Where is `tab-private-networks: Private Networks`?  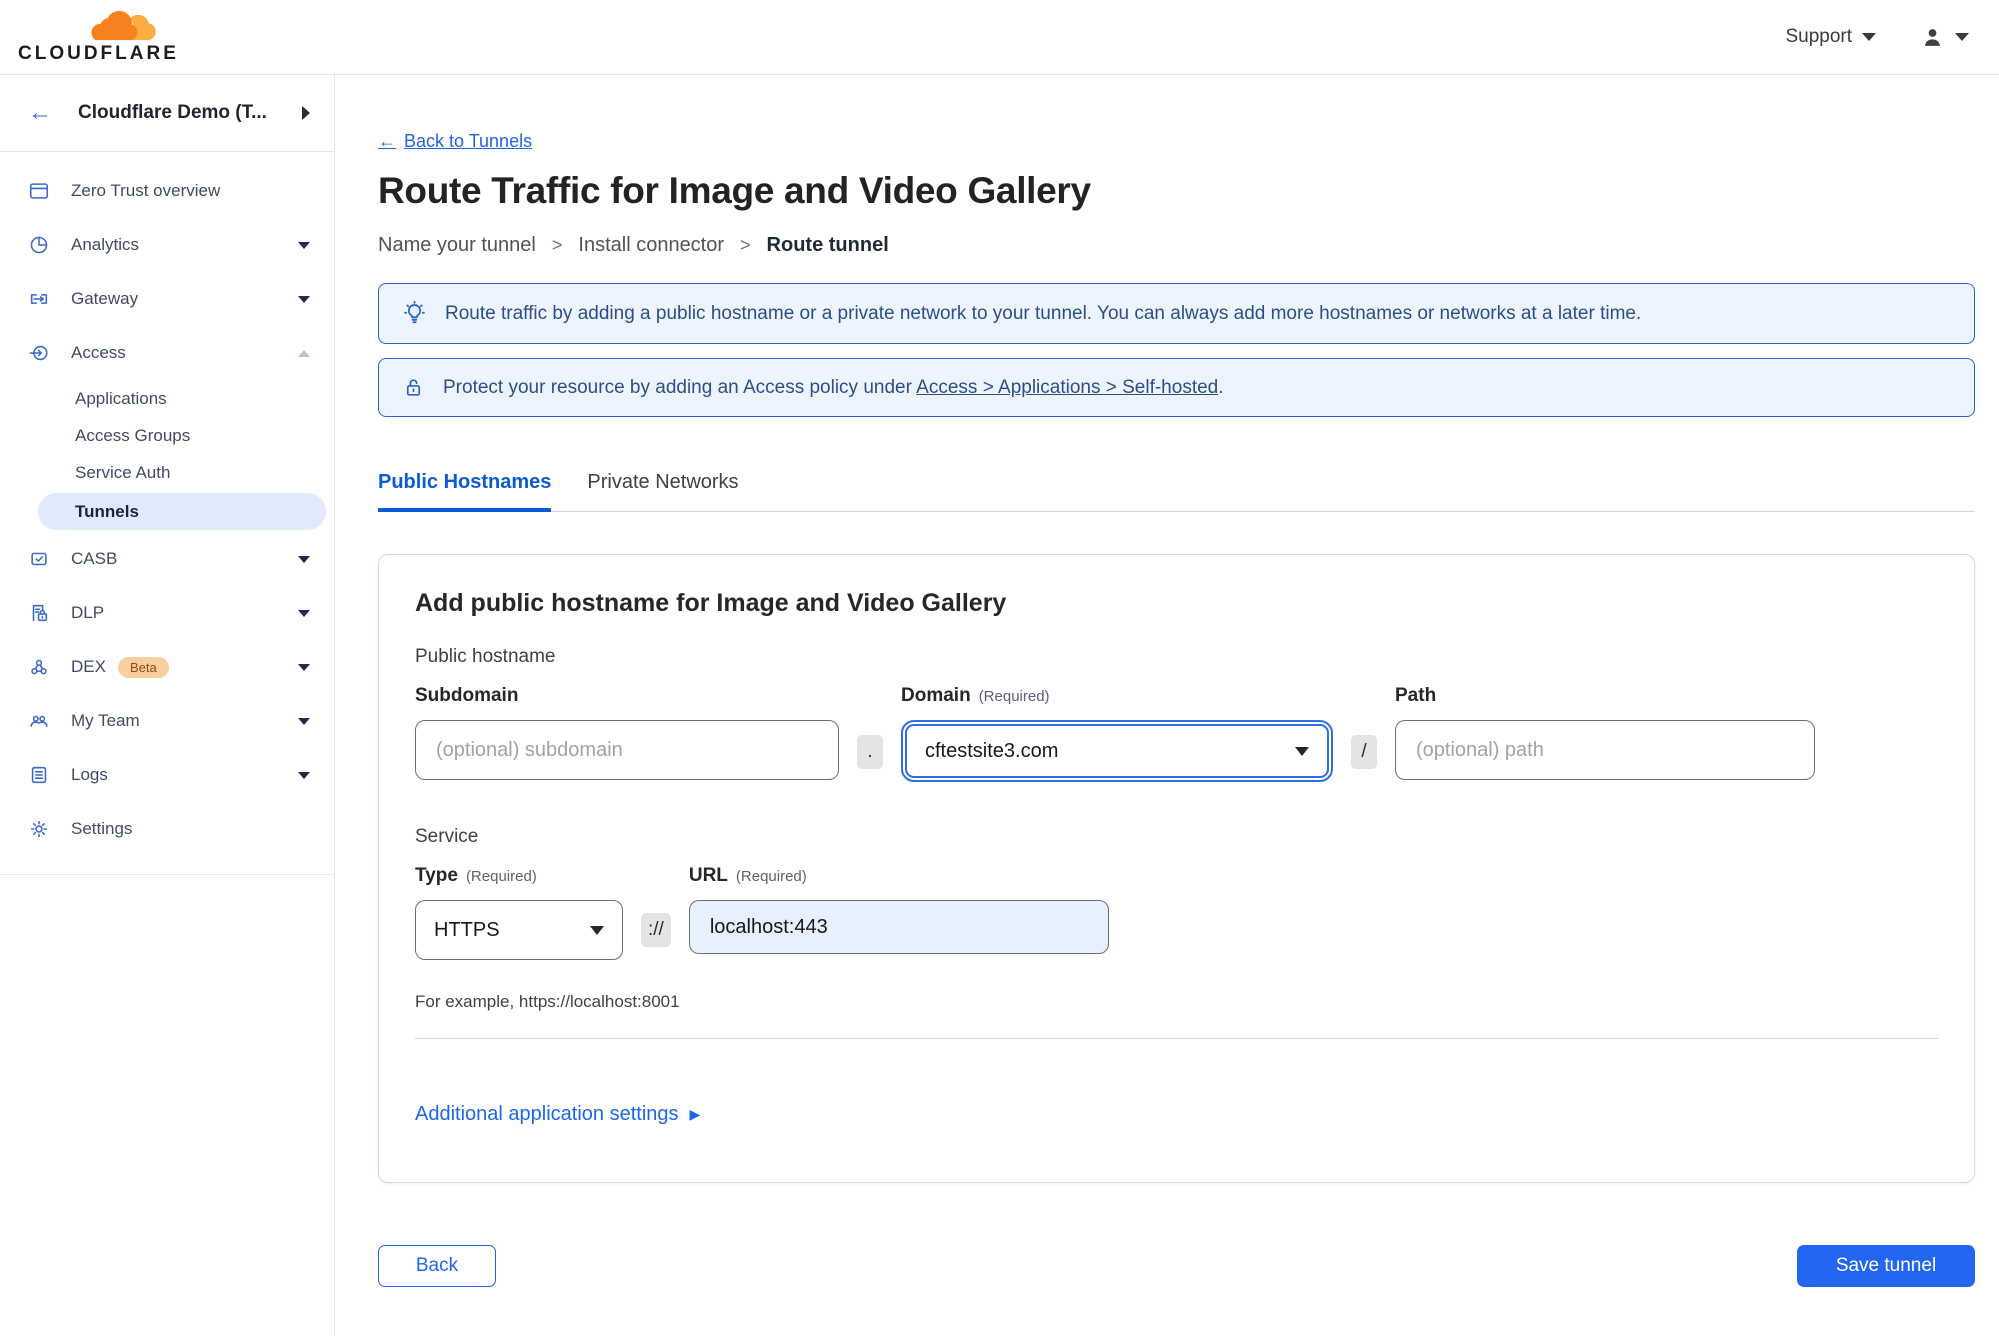 tab-private-networks: Private Networks is located at coordinates (662, 491).